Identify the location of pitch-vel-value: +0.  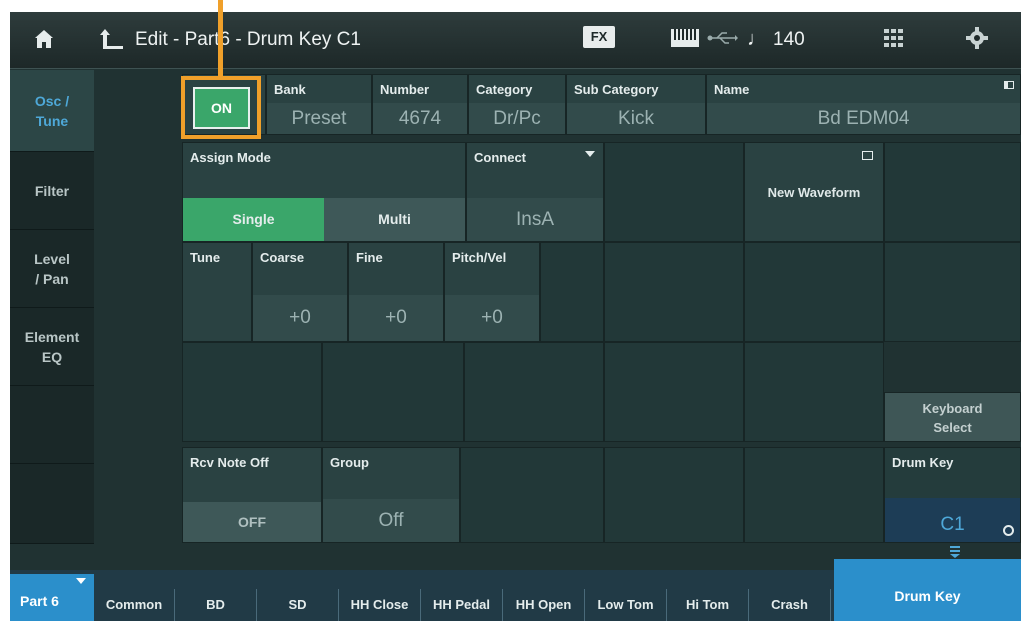
(492, 318).